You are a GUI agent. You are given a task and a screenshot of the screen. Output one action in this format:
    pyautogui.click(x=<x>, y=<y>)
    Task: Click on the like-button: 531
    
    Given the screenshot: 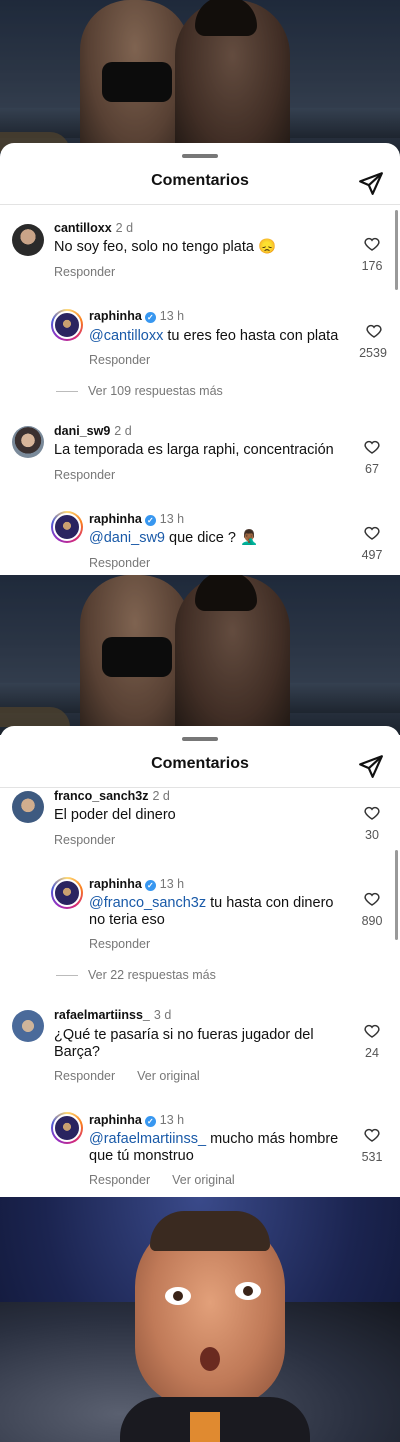 What is the action you would take?
    pyautogui.click(x=372, y=1145)
    